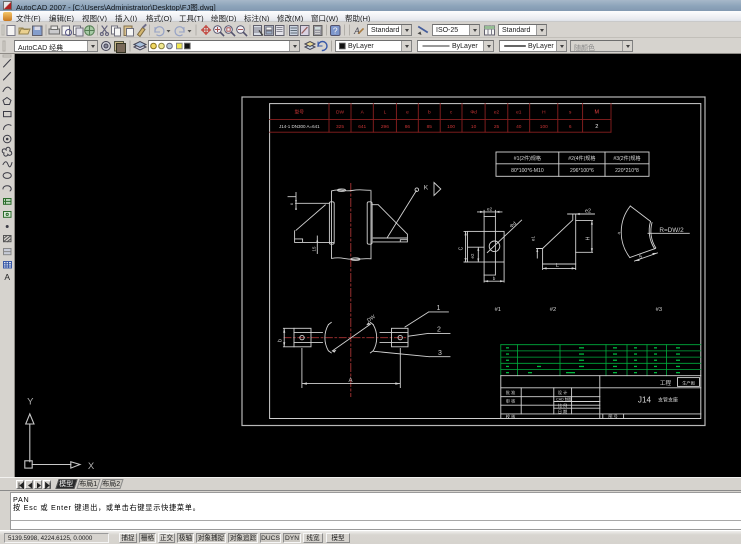 The height and width of the screenshot is (544, 741). I want to click on svg-text: R=DW/2, so click(671, 230).